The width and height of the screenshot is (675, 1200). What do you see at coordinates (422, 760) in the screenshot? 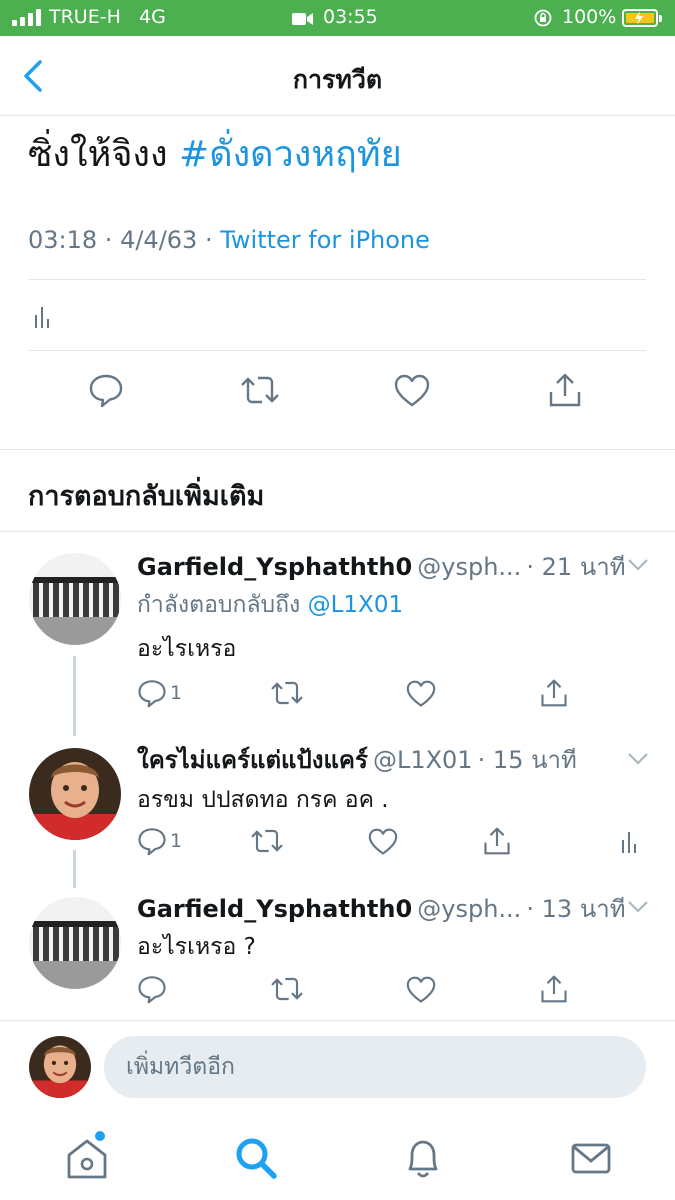
I see `reply-handle: @L1X01` at bounding box center [422, 760].